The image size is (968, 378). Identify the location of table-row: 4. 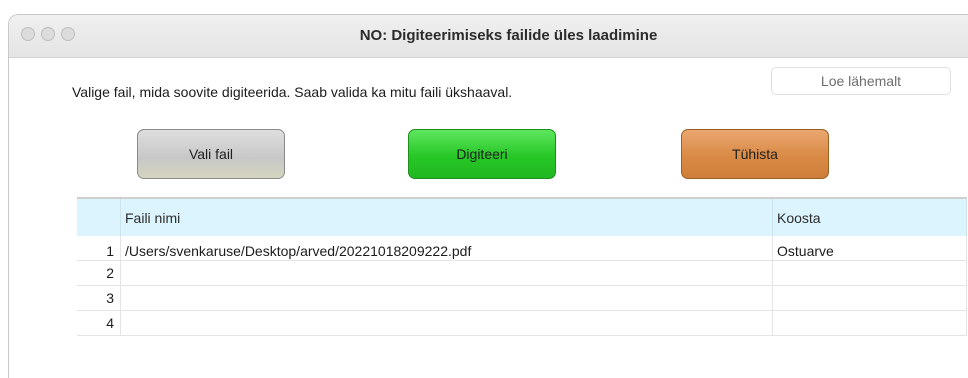
(522, 323).